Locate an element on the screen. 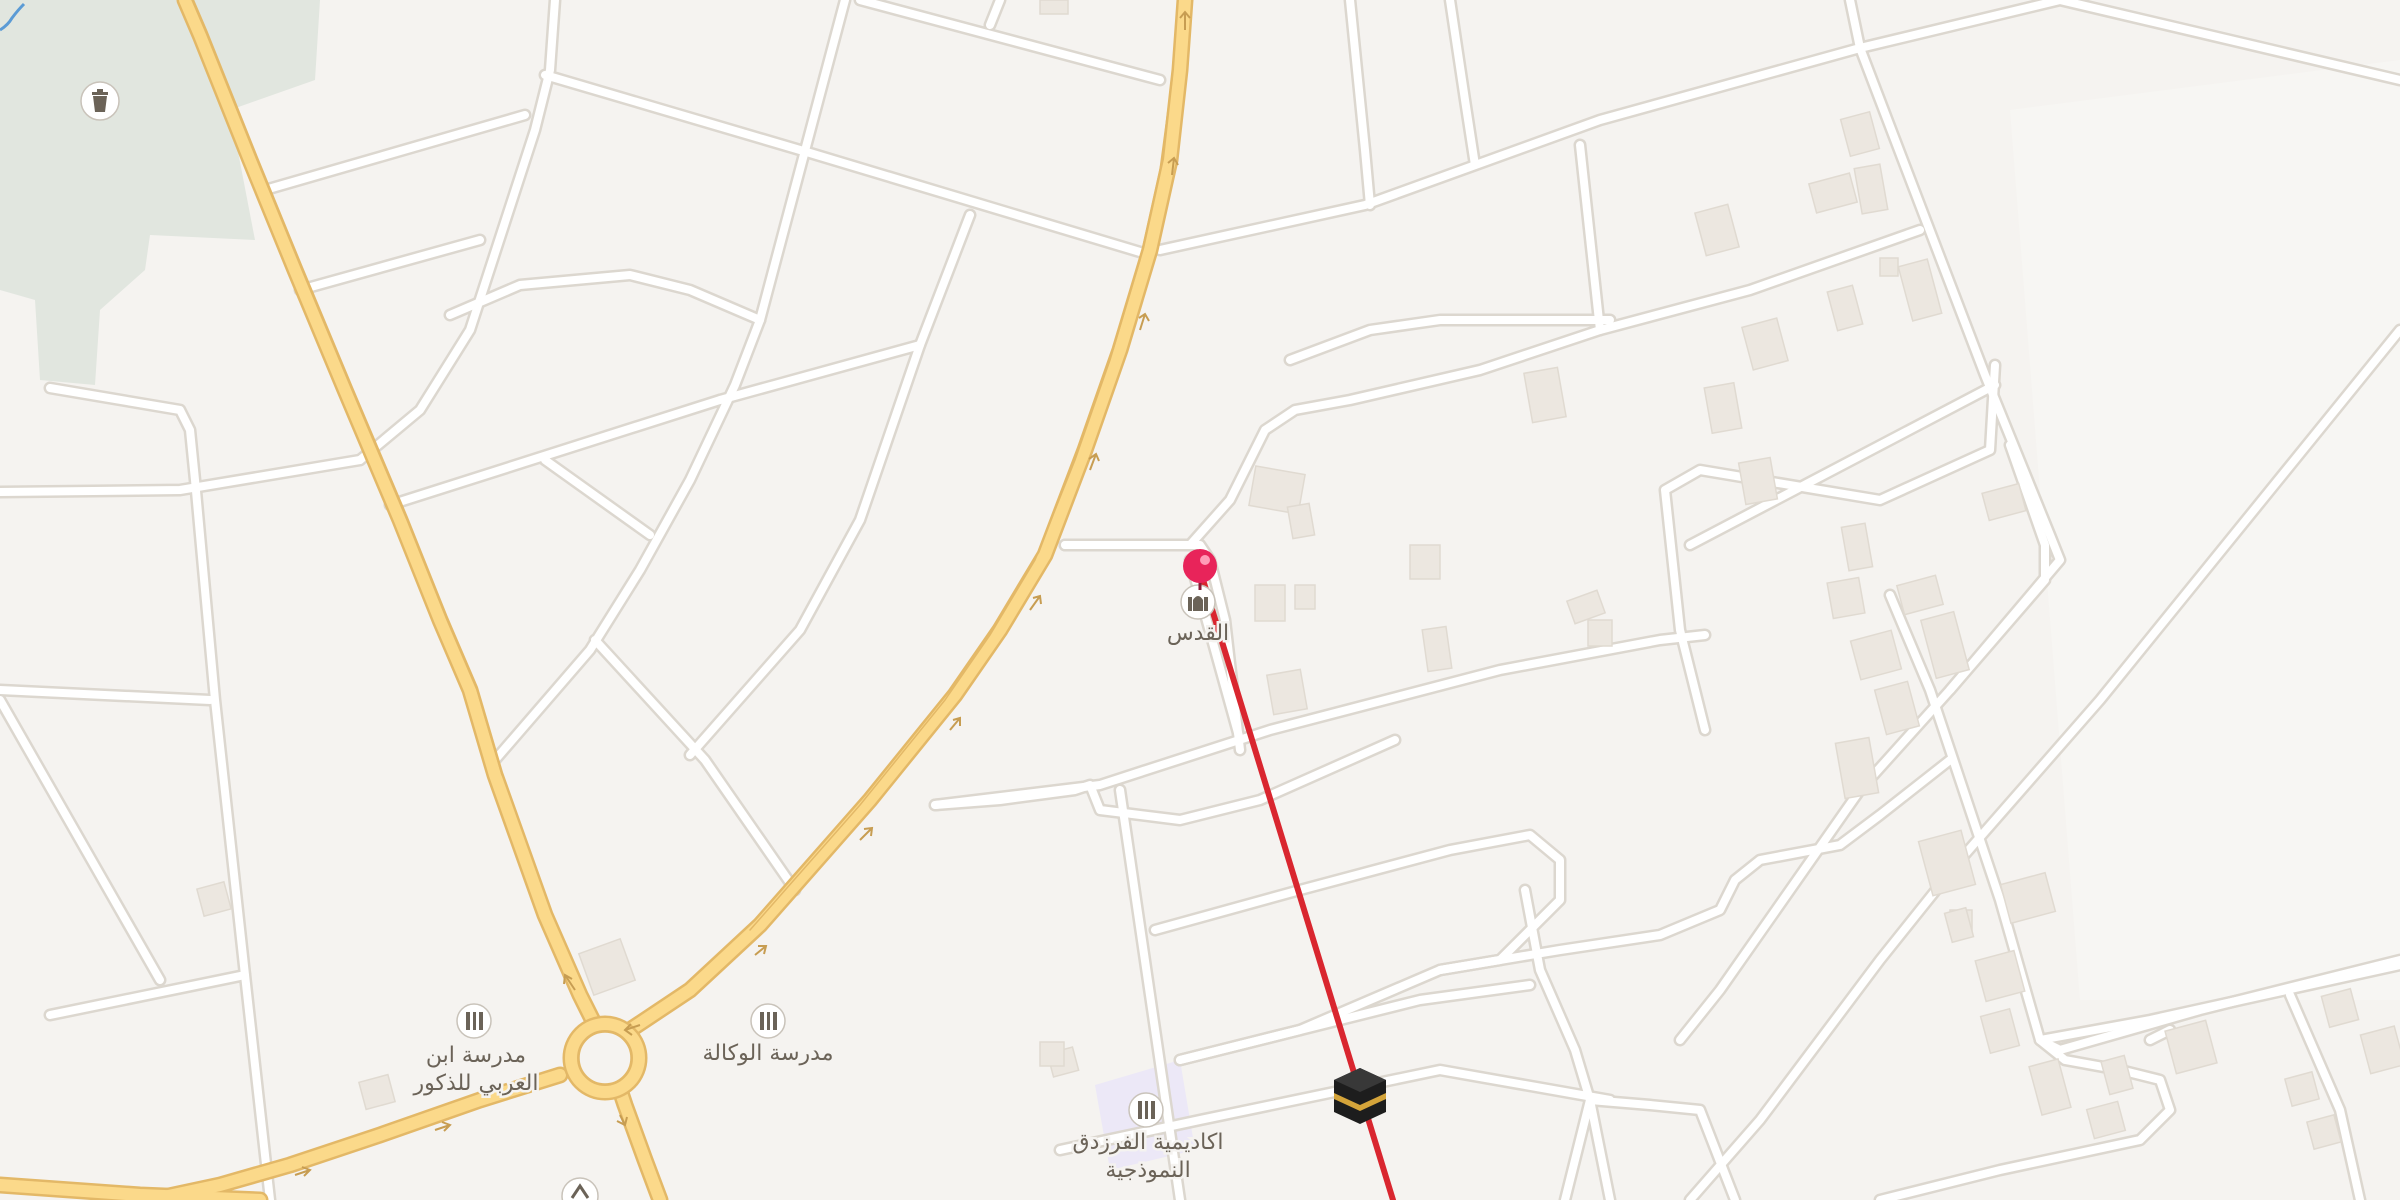 The image size is (2400, 1200). poi-mosque-label: القدس is located at coordinates (1198, 633).